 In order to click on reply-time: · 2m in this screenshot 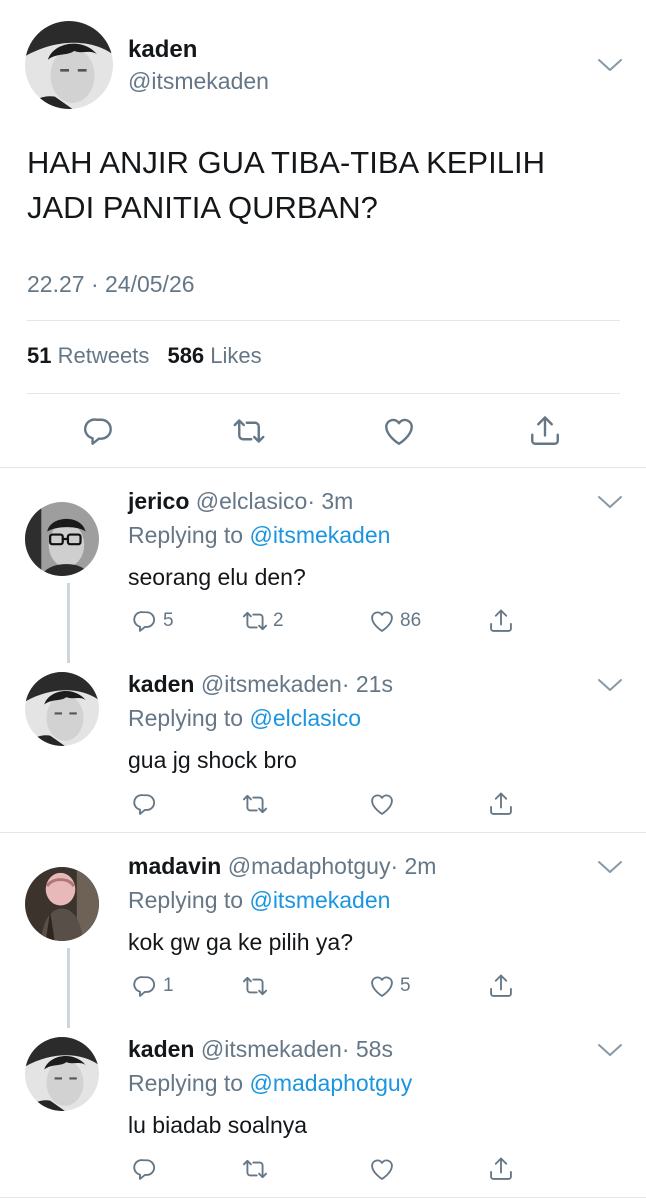, I will do `click(413, 866)`.